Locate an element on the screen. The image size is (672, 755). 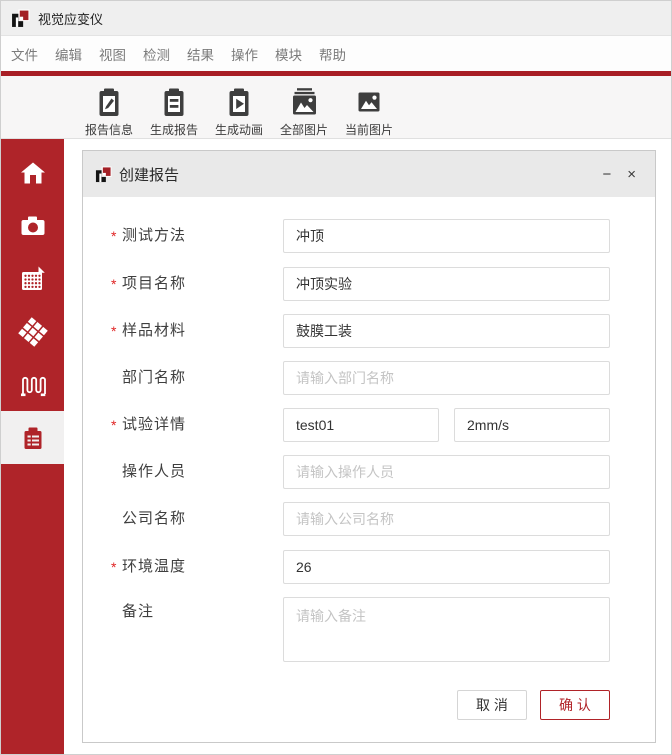
menu-module: 模块 is located at coordinates (288, 54).